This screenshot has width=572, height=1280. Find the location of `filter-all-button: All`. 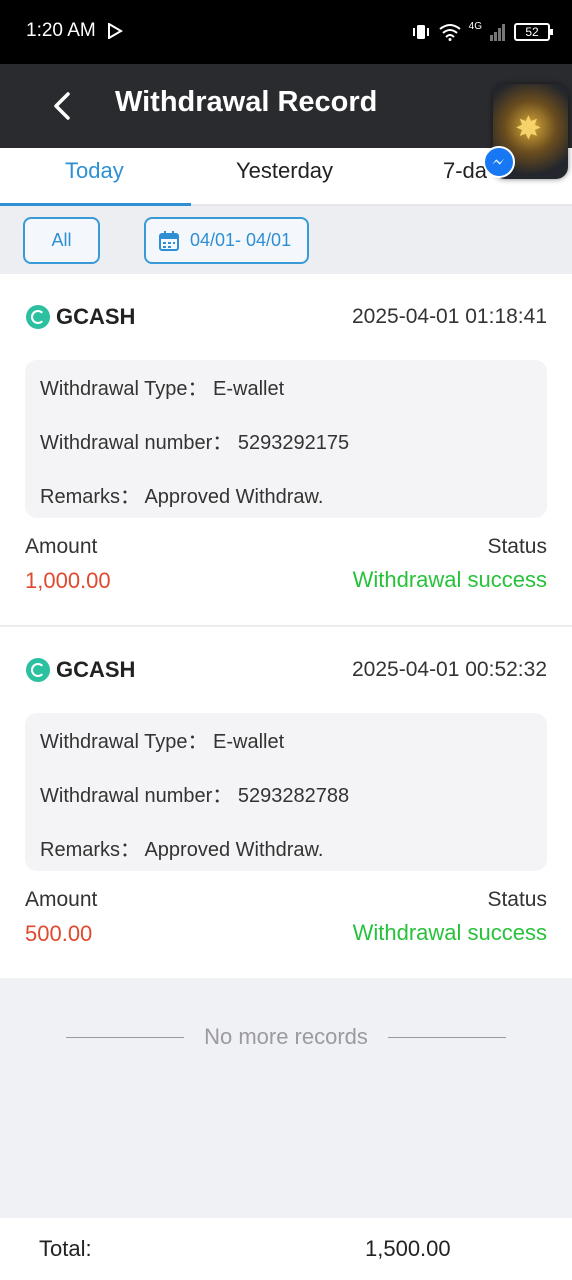

filter-all-button: All is located at coordinates (61, 240).